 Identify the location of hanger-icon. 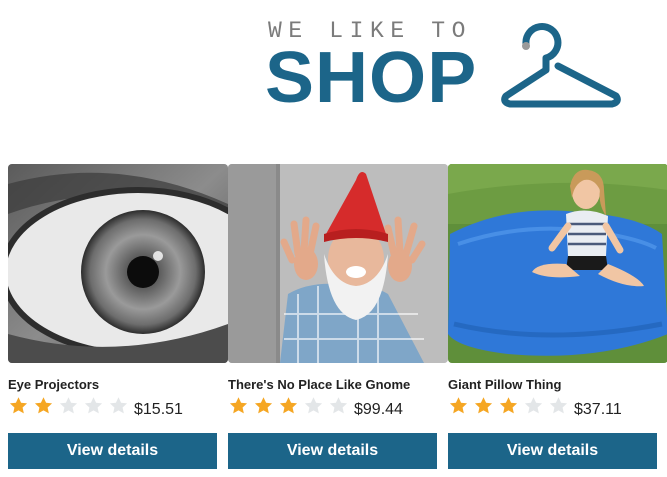
(561, 65).